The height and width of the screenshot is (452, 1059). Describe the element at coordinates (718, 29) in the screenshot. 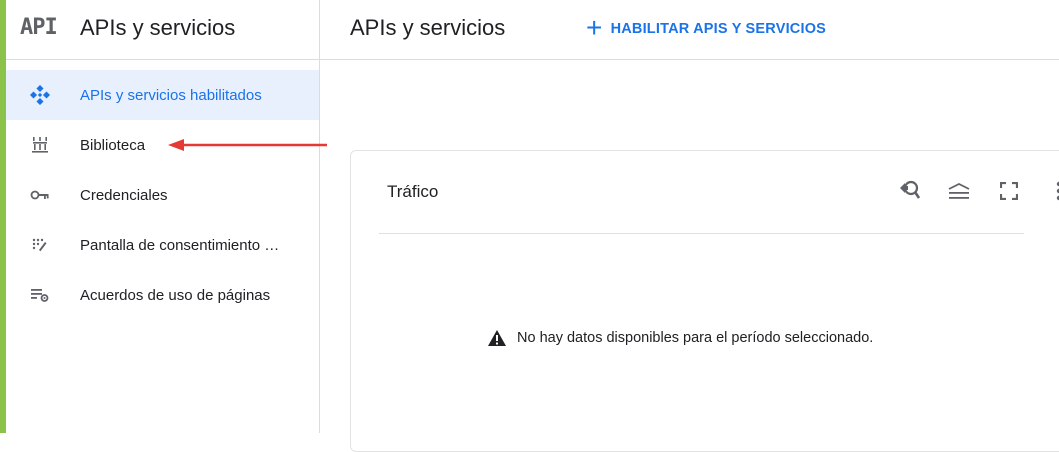

I see `enable-apis-button-label: HABILITAR APIS Y SERVICIOS` at that location.